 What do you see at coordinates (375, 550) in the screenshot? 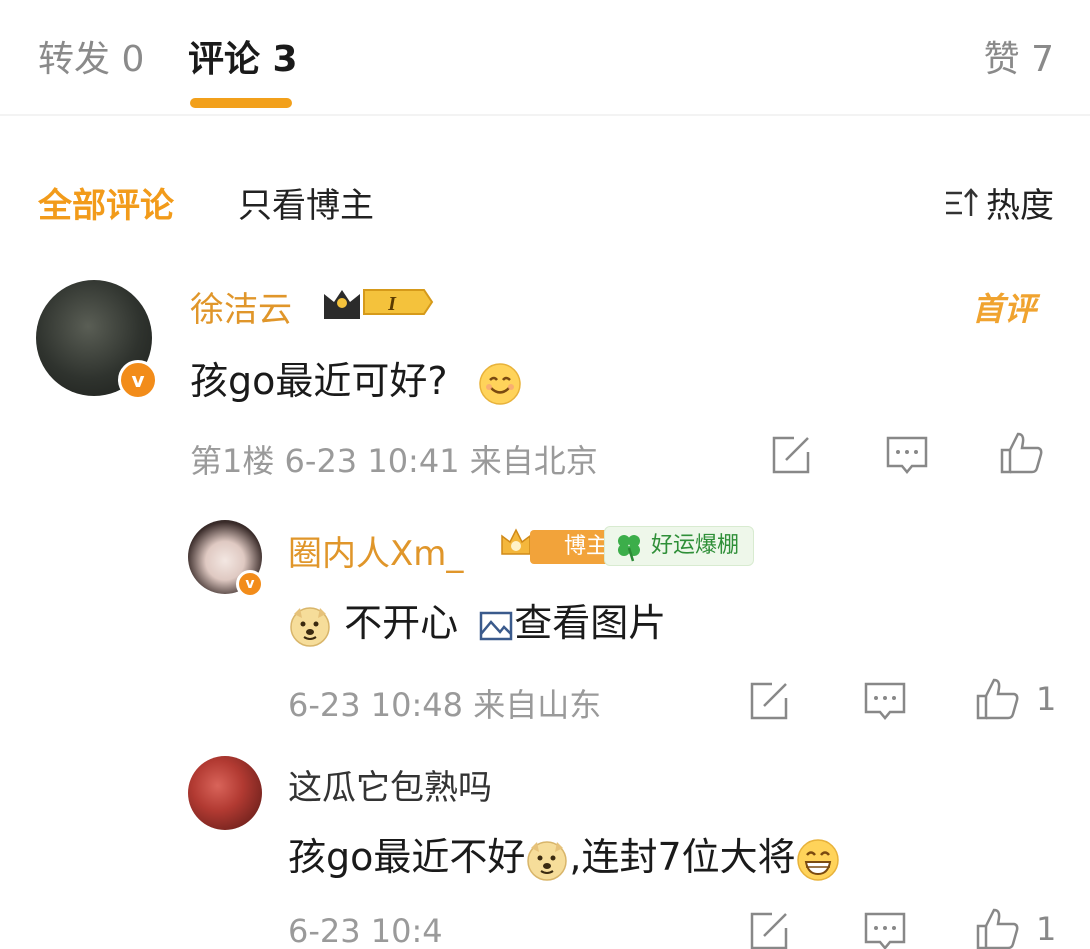
I see `comment-username: 圈内人Xm_` at bounding box center [375, 550].